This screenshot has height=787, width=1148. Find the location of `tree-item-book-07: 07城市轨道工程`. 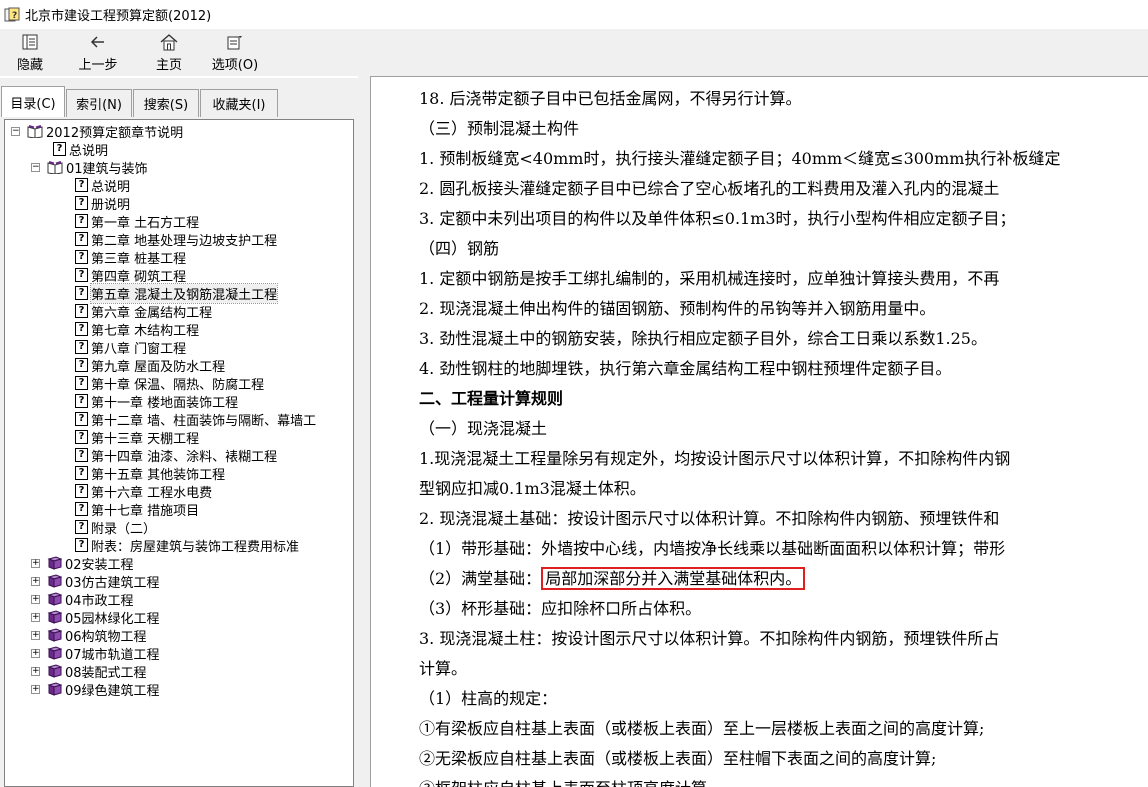

tree-item-book-07: 07城市轨道工程 is located at coordinates (103, 653).